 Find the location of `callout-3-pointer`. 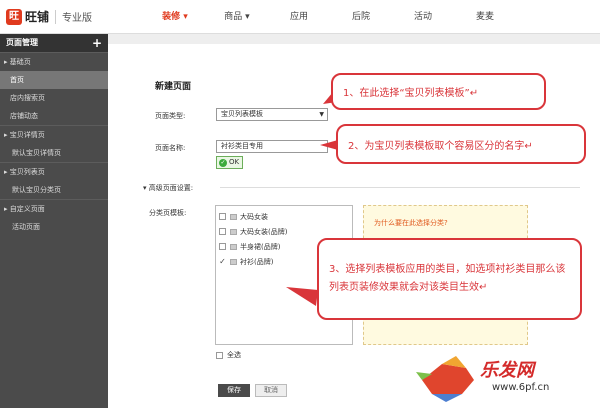

callout-3-pointer is located at coordinates (302, 296).